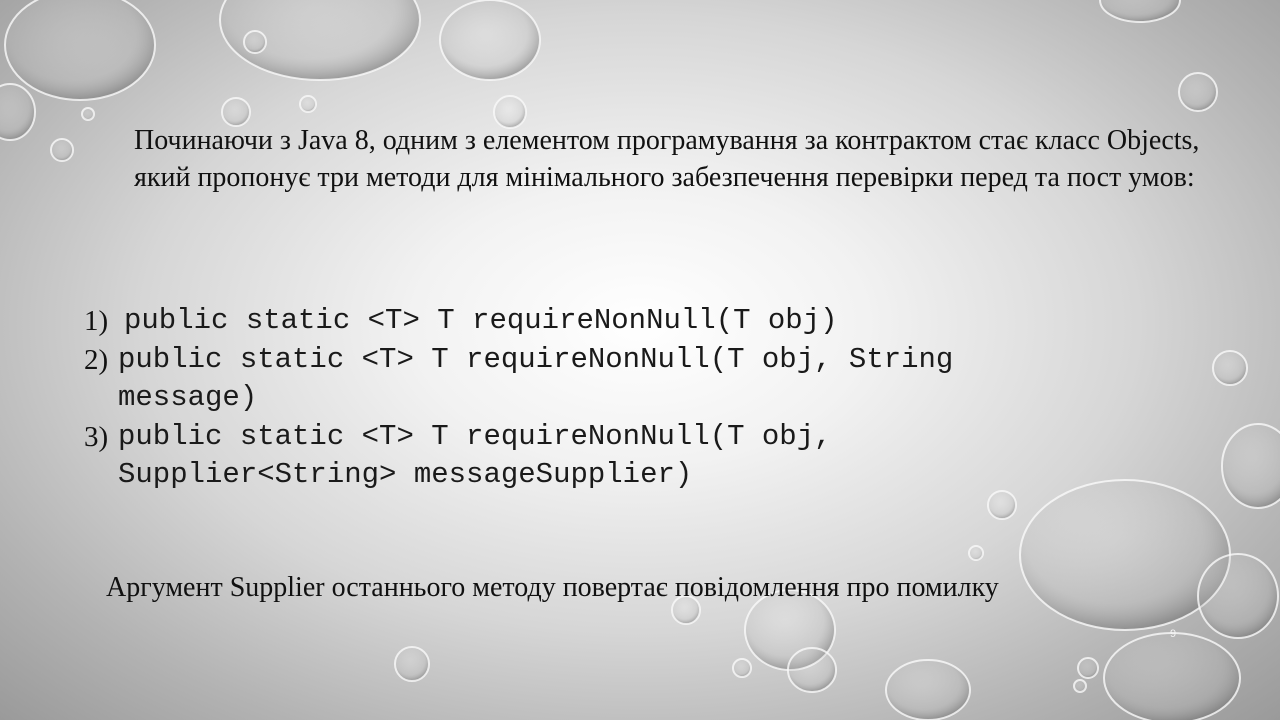 This screenshot has width=1280, height=720. I want to click on method-number: 1), so click(96, 321).